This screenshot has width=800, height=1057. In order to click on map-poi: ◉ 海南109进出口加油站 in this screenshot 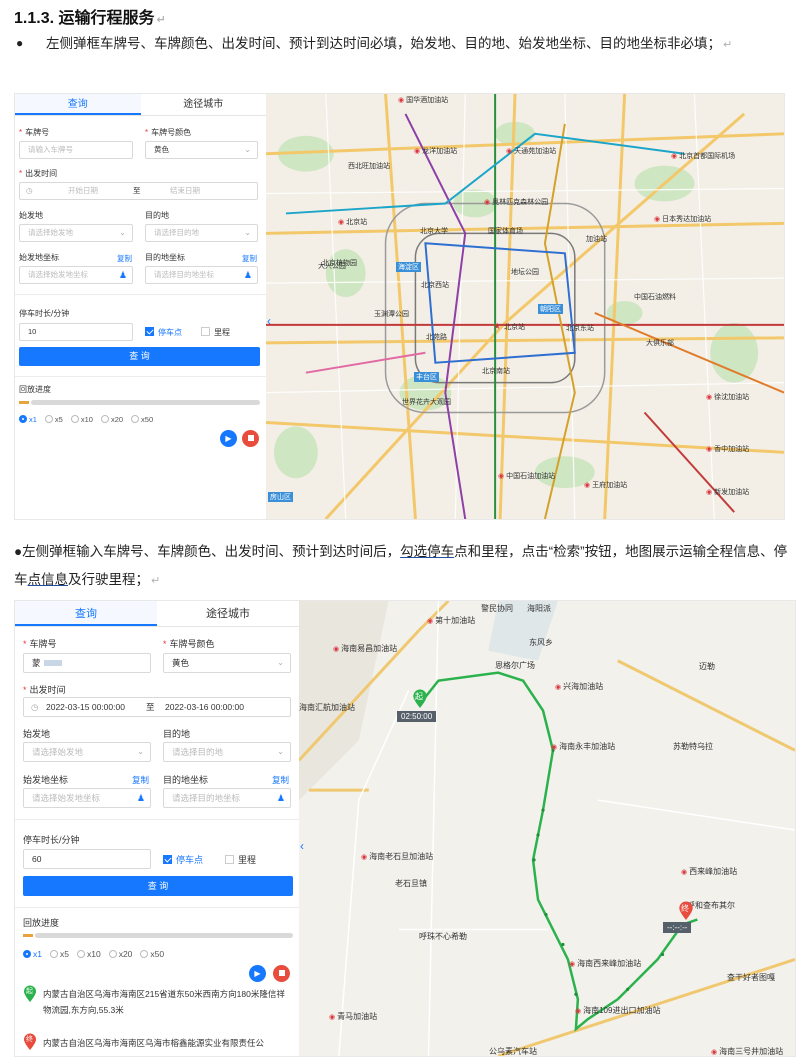, I will do `click(618, 1010)`.